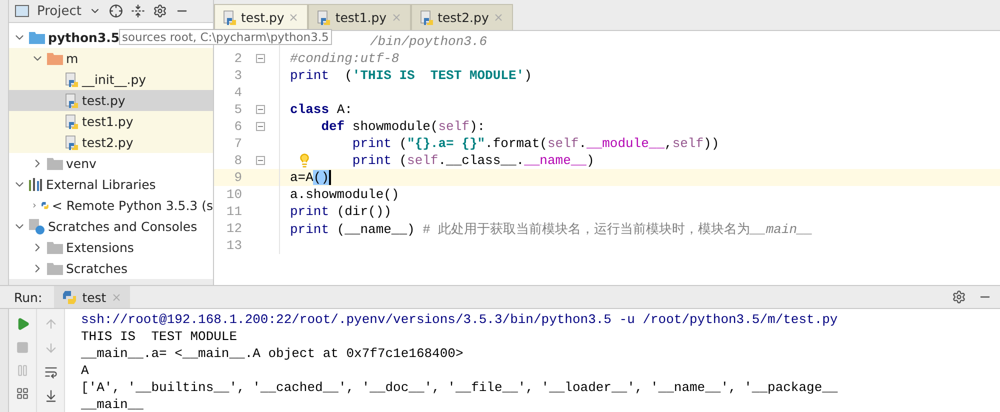  What do you see at coordinates (84, 38) in the screenshot?
I see `tree-item-label: python3.5` at bounding box center [84, 38].